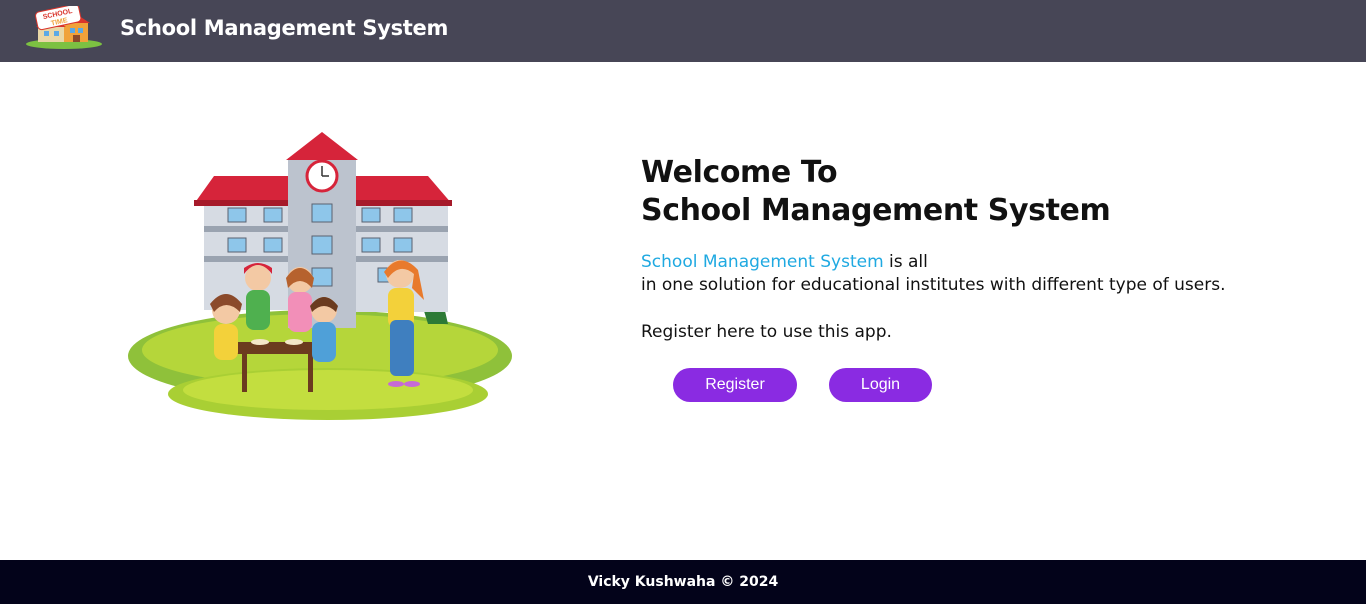 This screenshot has height=604, width=1366. What do you see at coordinates (739, 172) in the screenshot?
I see `welcome-line-1: Welcome To` at bounding box center [739, 172].